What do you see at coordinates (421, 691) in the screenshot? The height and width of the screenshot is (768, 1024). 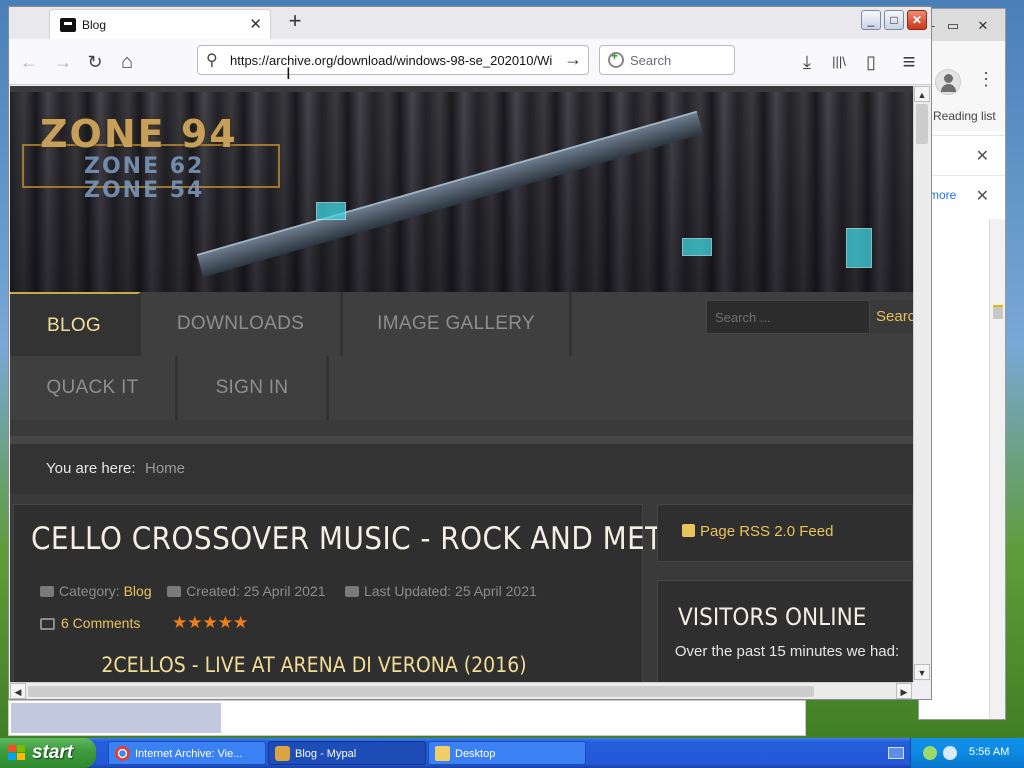 I see `horizontal-scroll-thumb` at bounding box center [421, 691].